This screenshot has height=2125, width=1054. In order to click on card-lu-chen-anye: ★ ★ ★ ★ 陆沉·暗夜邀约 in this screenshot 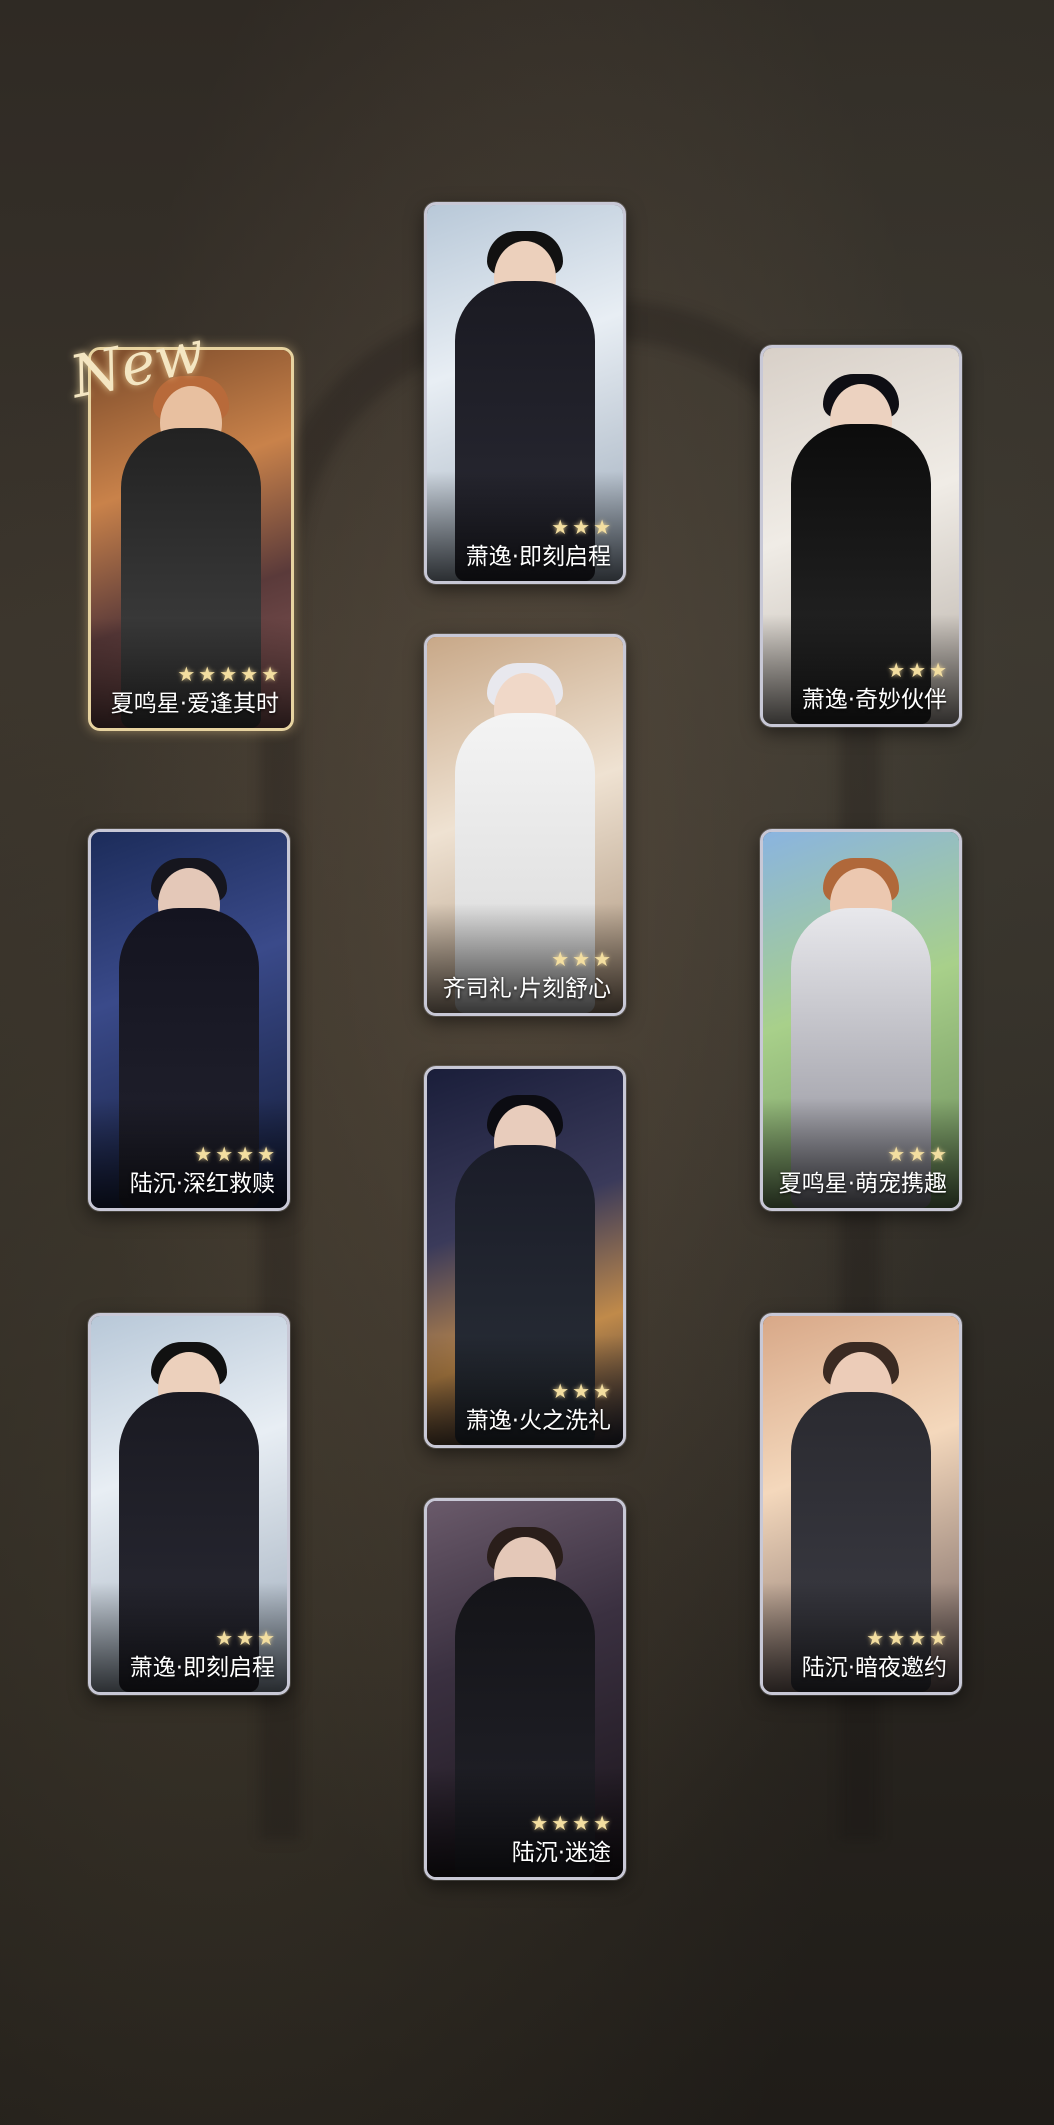, I will do `click(861, 1504)`.